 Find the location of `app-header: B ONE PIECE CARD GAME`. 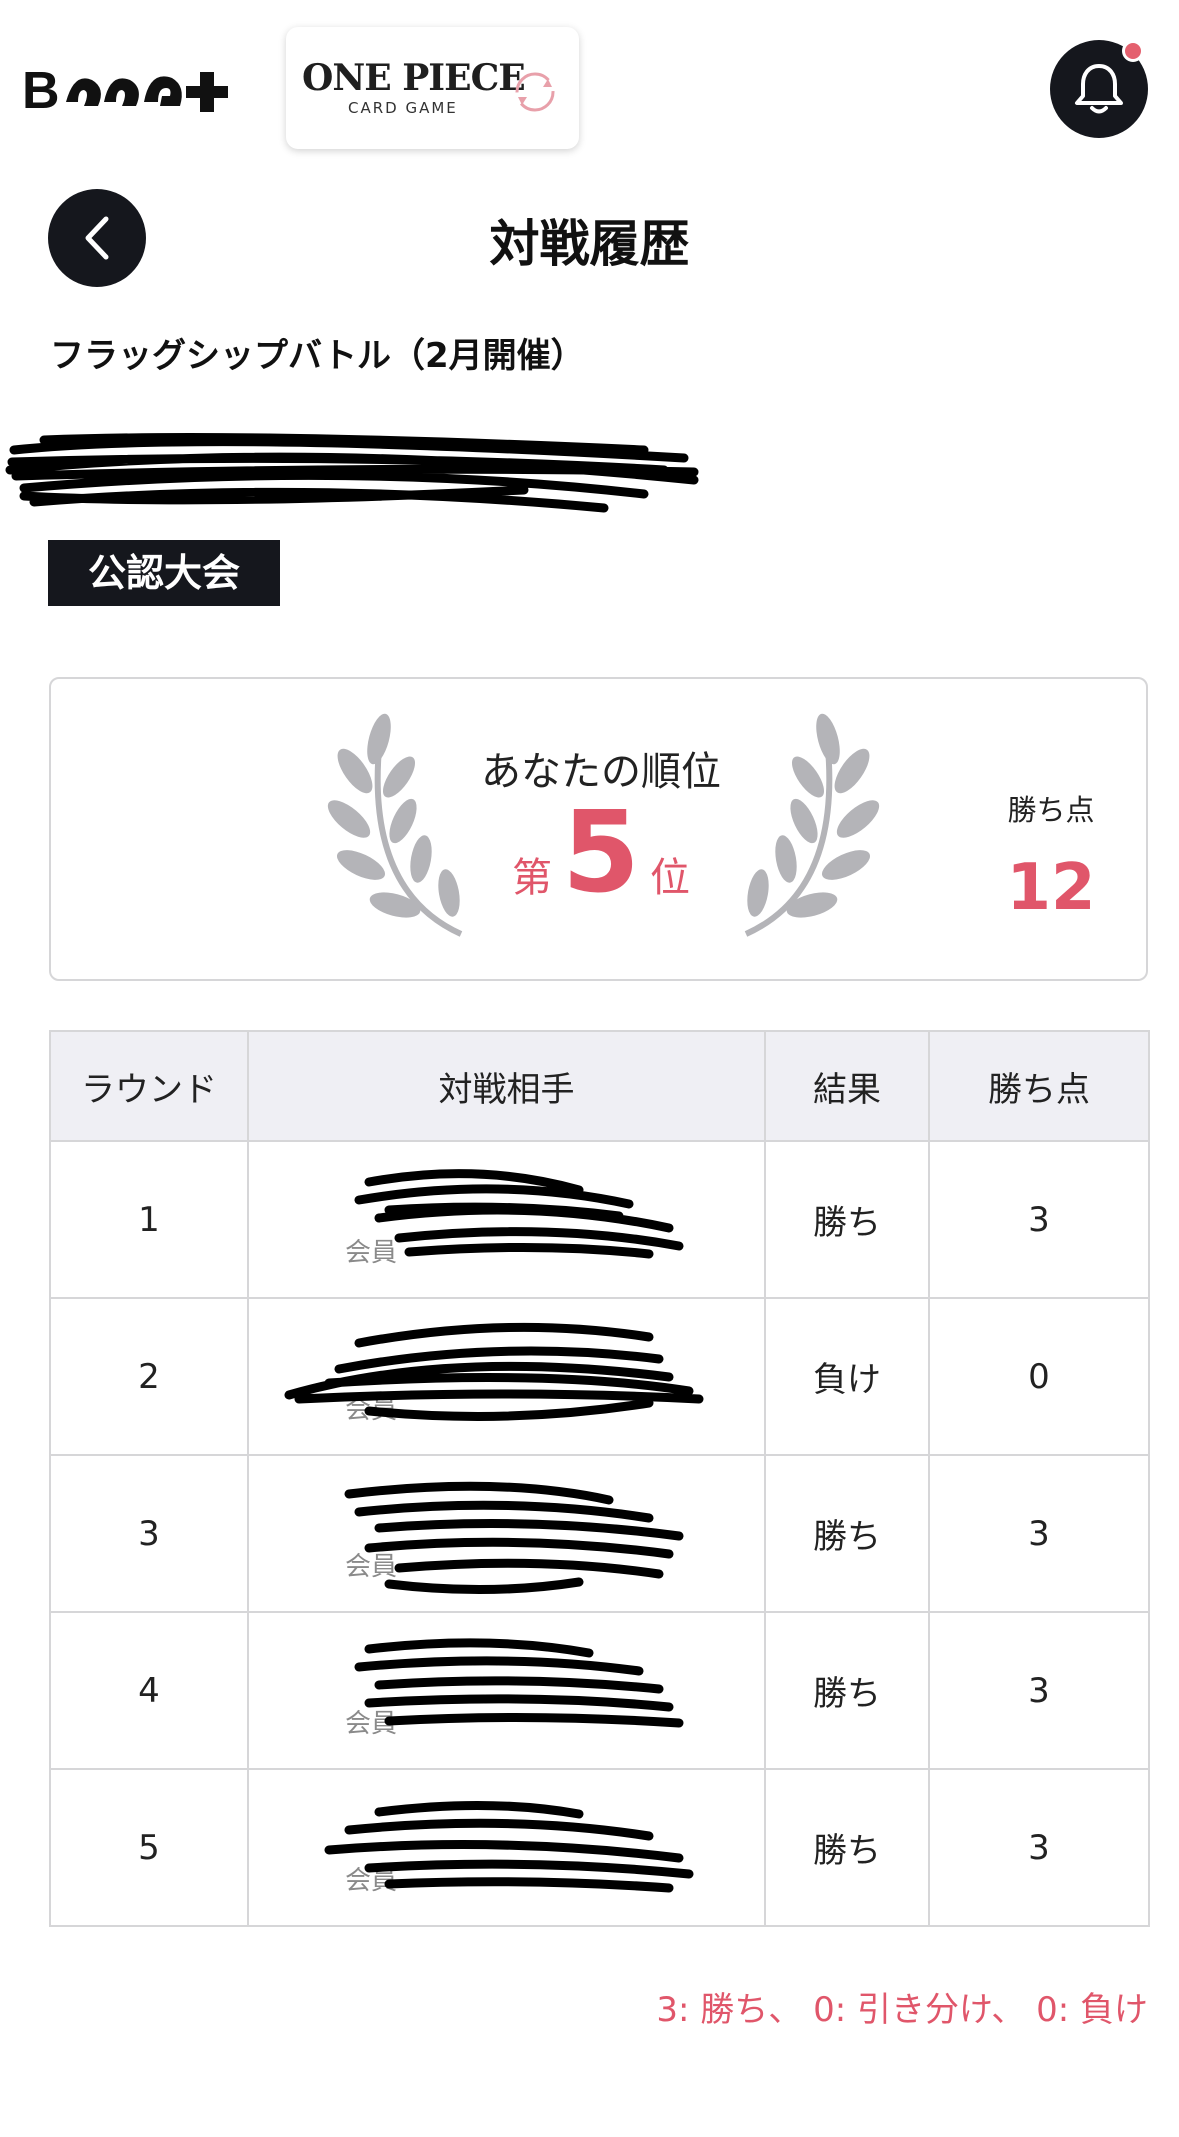

app-header: B ONE PIECE CARD GAME is located at coordinates (589, 85).